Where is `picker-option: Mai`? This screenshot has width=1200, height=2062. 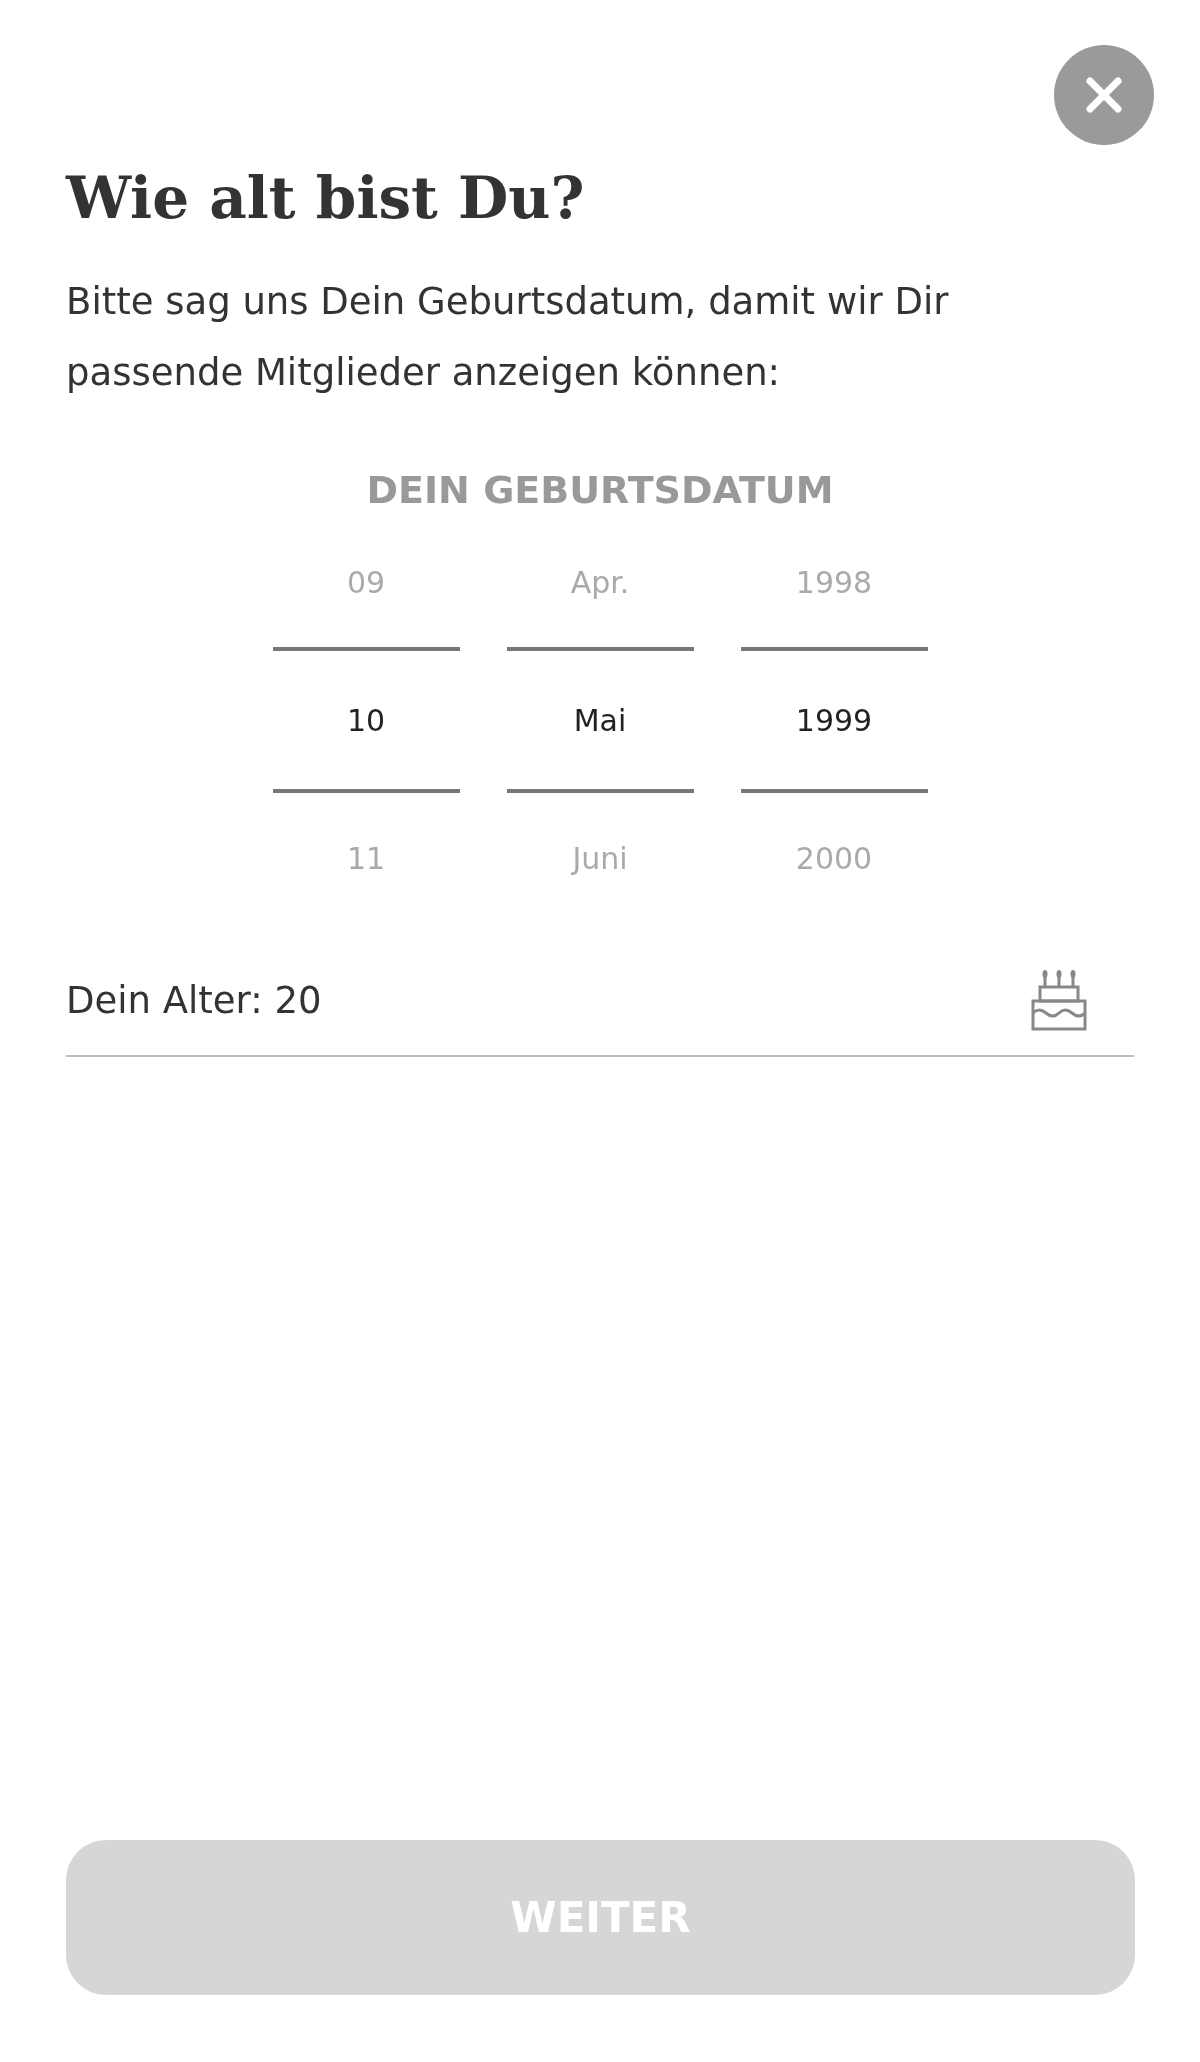
picker-option: Mai is located at coordinates (600, 720).